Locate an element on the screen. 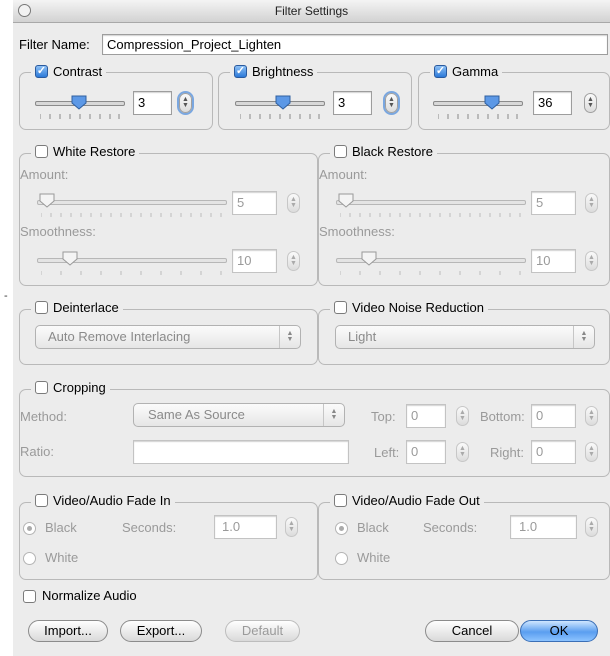 Image resolution: width=610 pixels, height=656 pixels. fade-out-seconds-field: 1.0 is located at coordinates (543, 527).